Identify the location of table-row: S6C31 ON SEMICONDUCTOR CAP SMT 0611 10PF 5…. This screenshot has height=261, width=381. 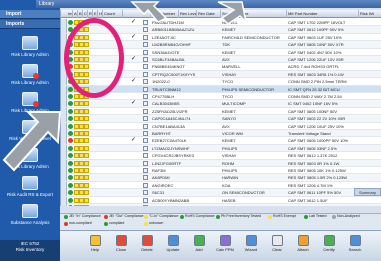
(221, 193).